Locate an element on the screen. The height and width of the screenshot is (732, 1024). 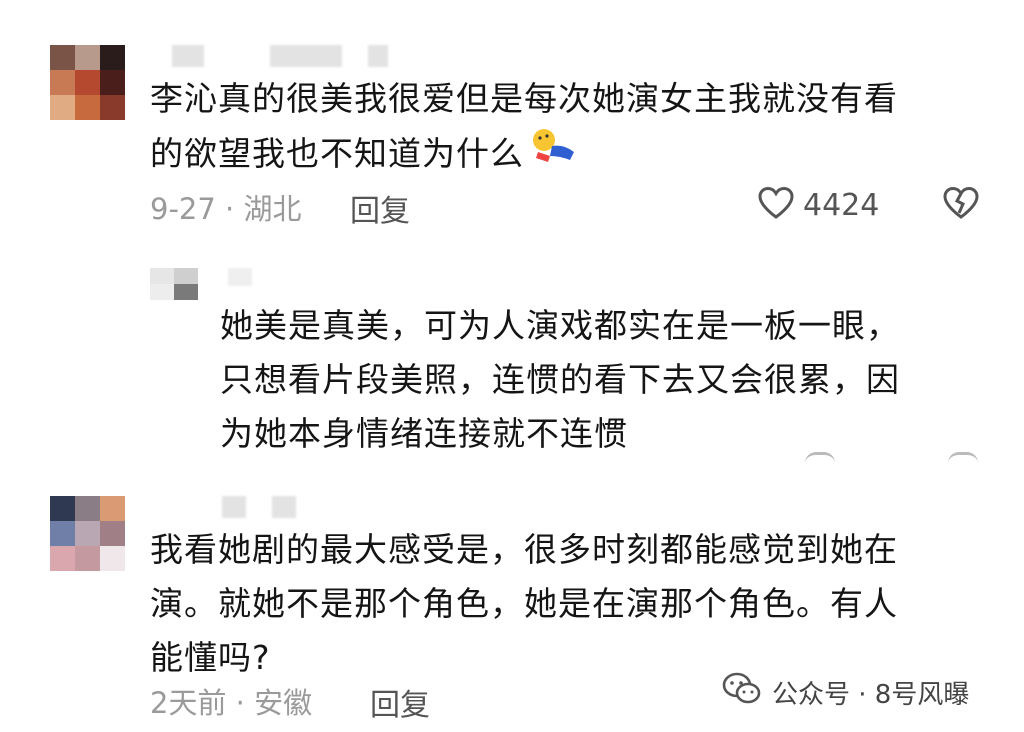
like-button: 4424 is located at coordinates (818, 205).